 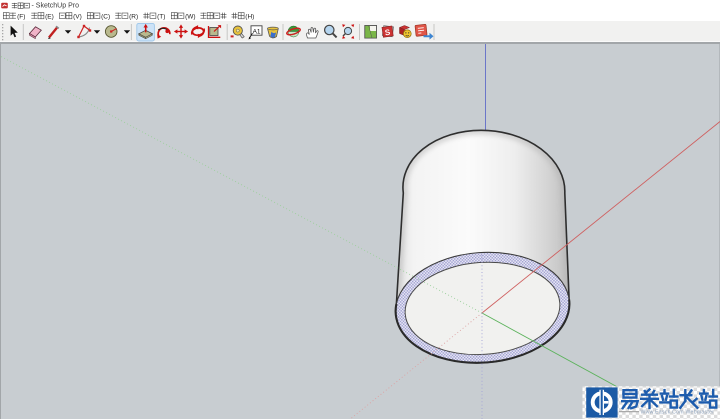 I want to click on svg-text: (V), so click(x=77, y=17).